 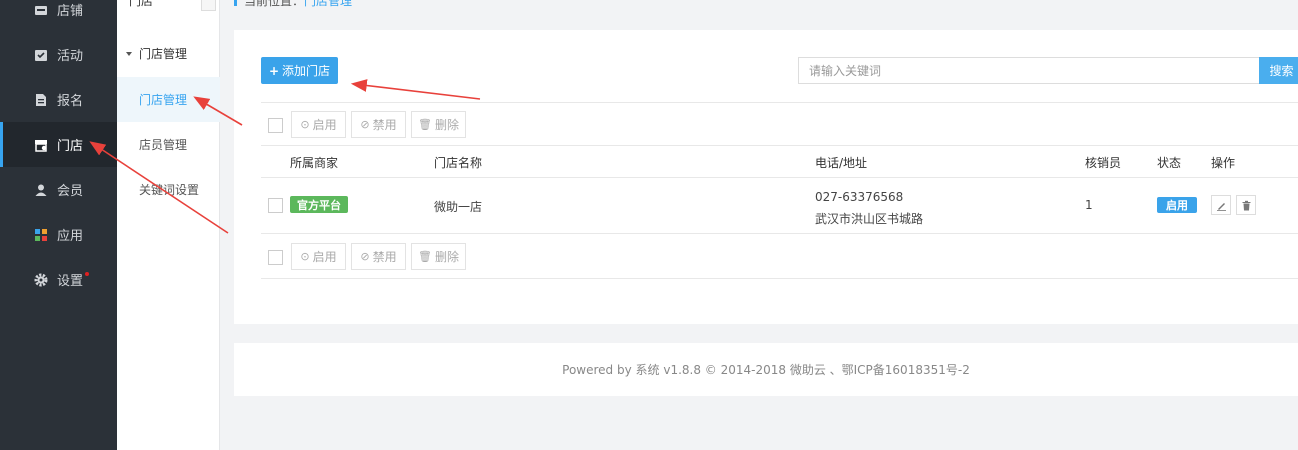 I want to click on search-button: 搜索, so click(x=1278, y=70).